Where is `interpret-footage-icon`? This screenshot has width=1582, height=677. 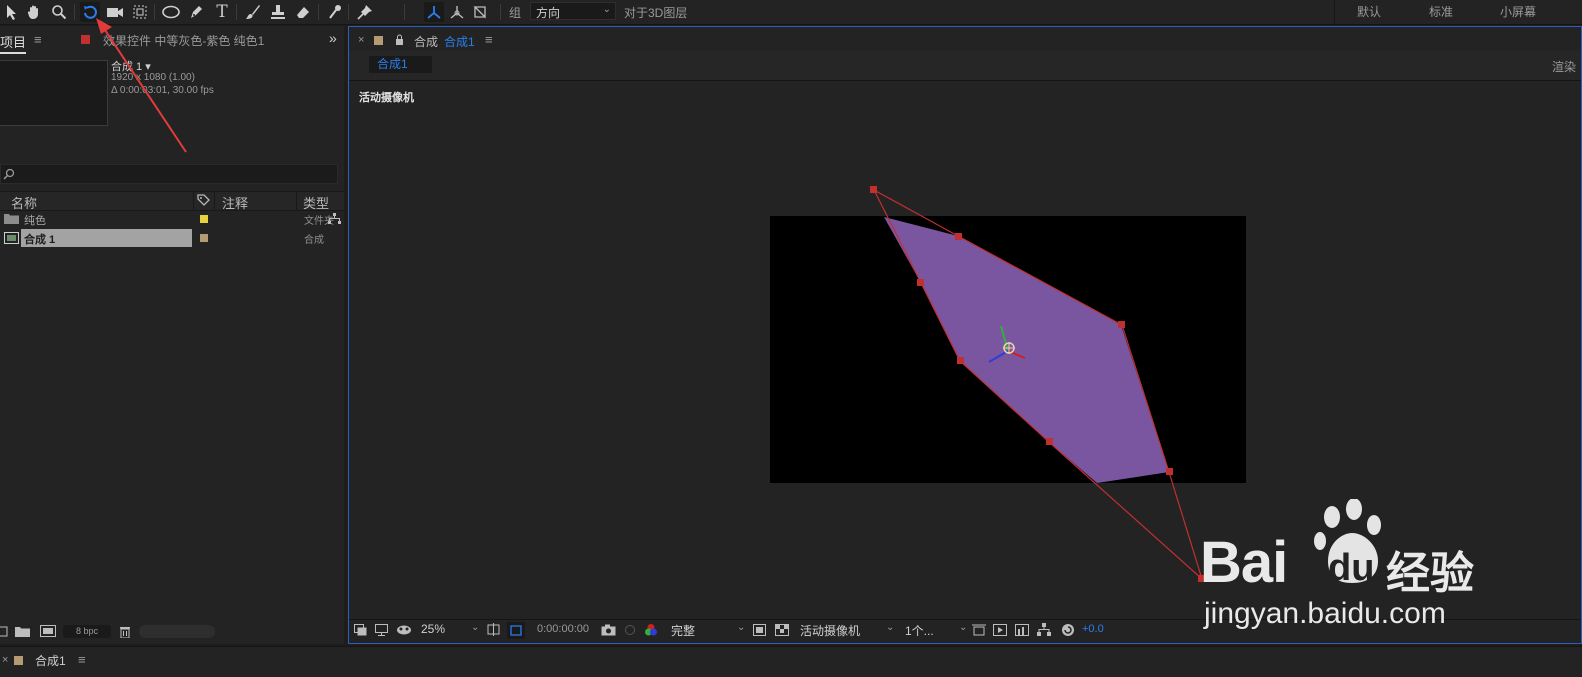
interpret-footage-icon is located at coordinates (4, 631).